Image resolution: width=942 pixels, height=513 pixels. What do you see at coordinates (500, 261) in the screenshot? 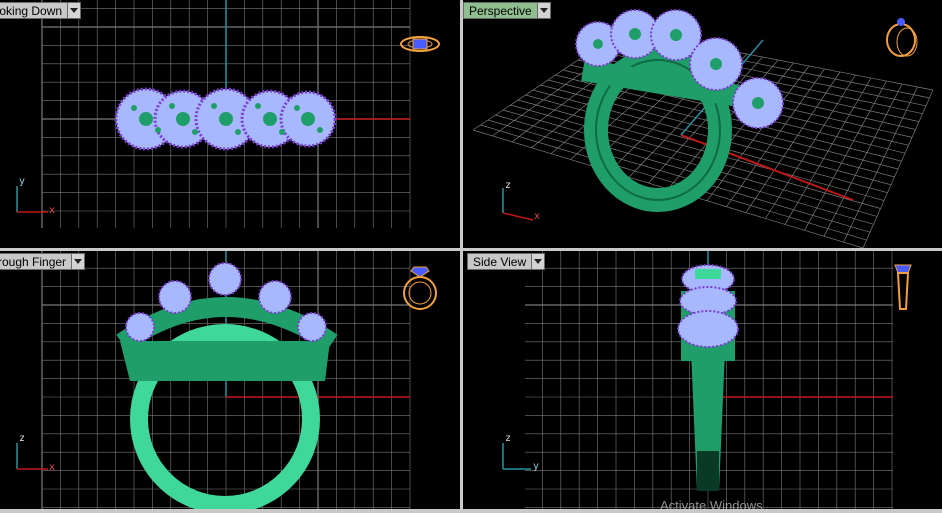
I see `viewport-title: Side View` at bounding box center [500, 261].